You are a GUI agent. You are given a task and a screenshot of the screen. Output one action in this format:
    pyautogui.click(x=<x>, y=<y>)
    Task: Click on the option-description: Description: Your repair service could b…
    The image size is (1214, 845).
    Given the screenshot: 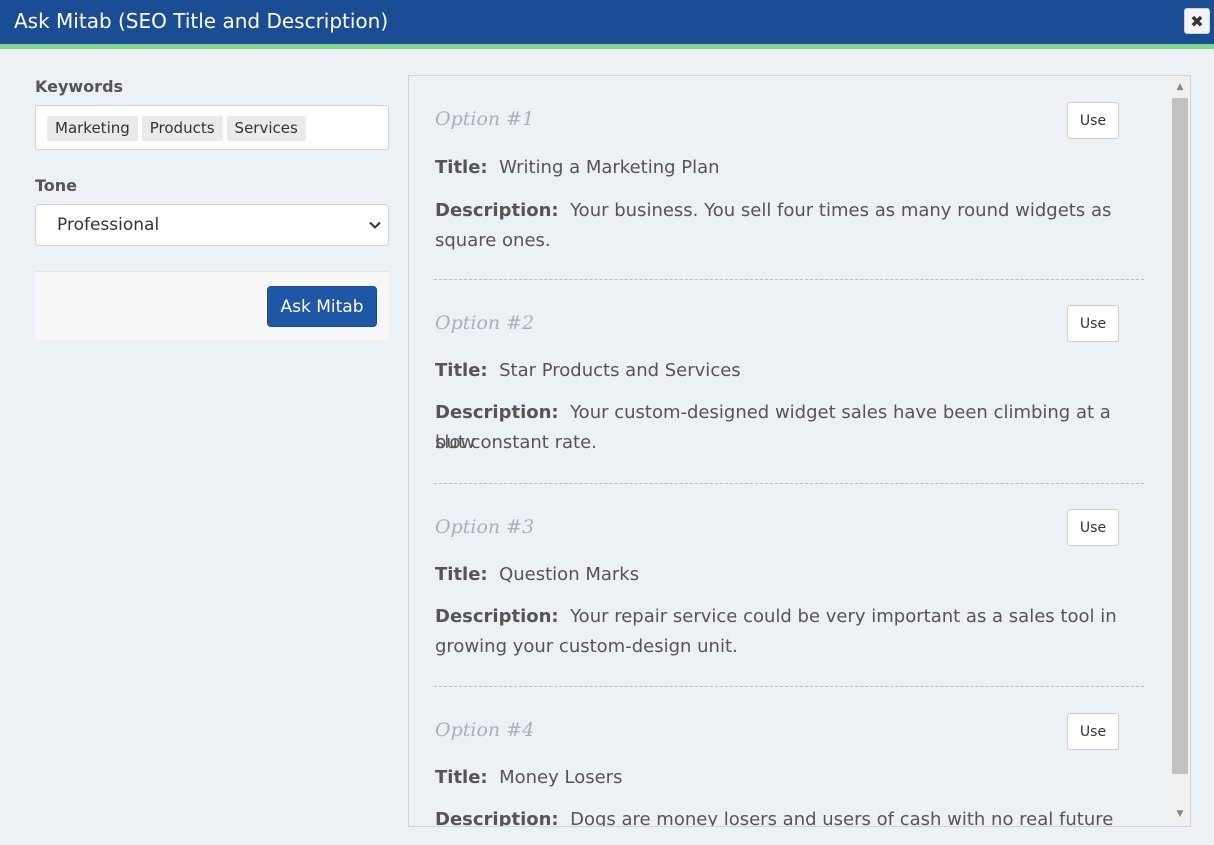 What is the action you would take?
    pyautogui.click(x=787, y=617)
    